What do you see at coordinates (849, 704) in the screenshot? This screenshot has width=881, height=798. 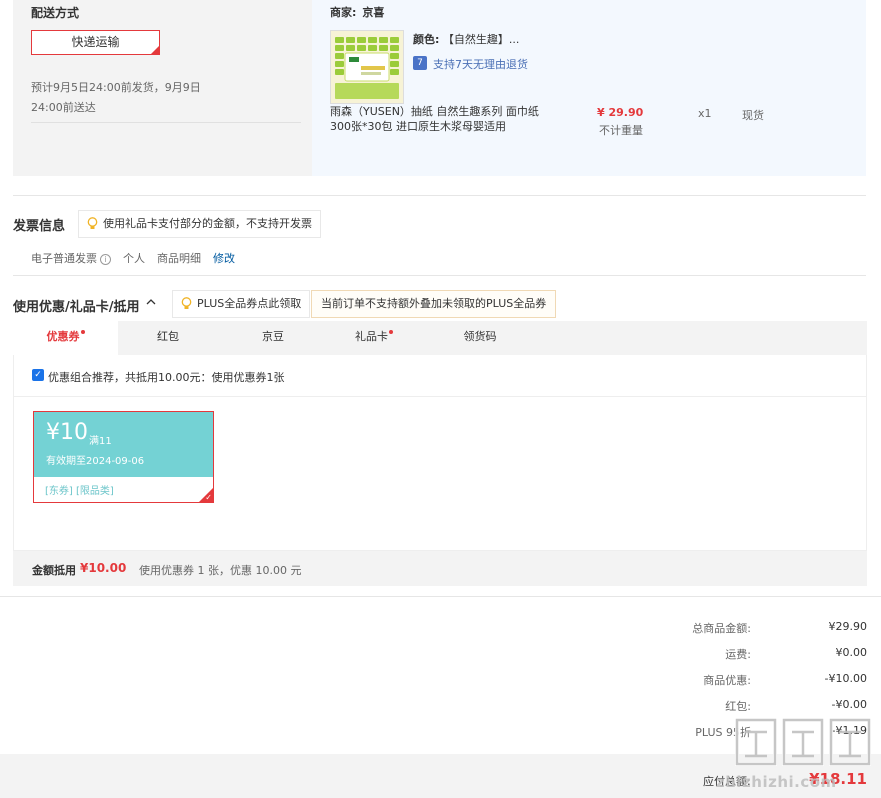 I see `summary-value-red-packet: -¥0.00` at bounding box center [849, 704].